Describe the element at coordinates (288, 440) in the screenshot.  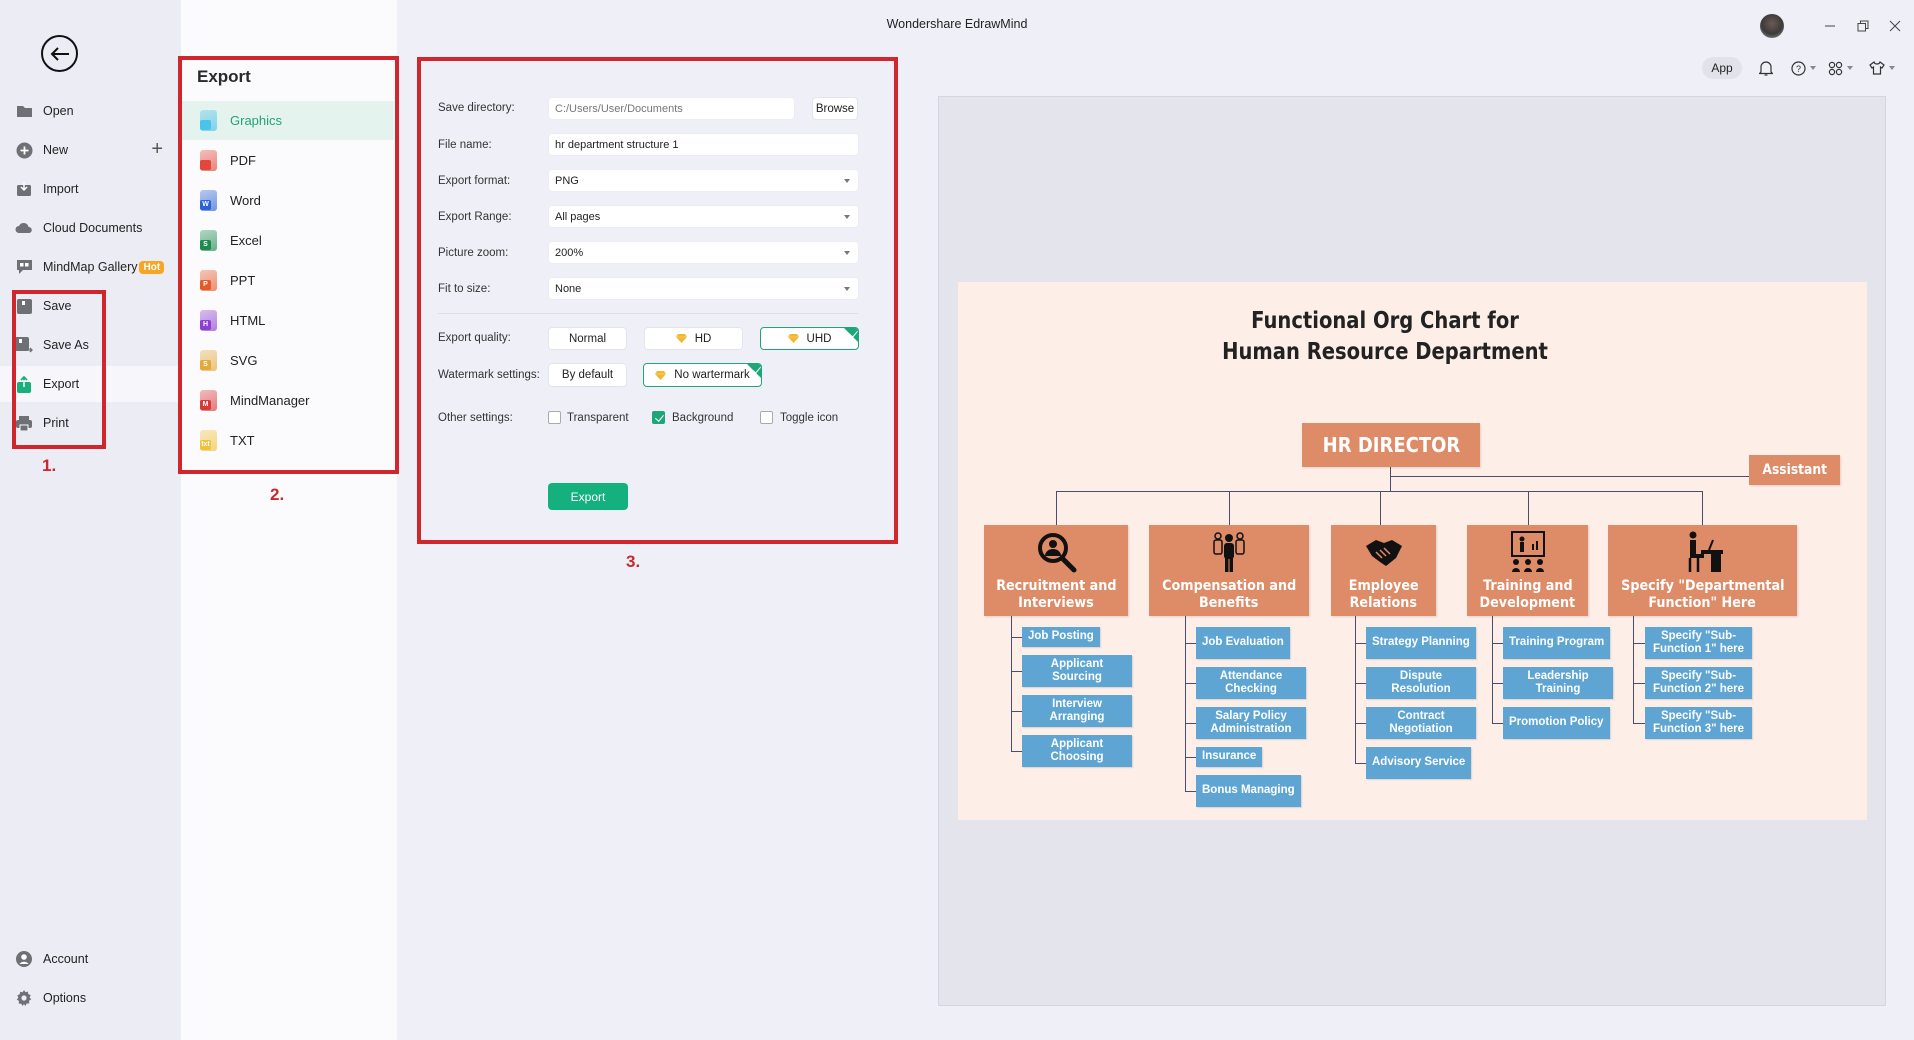
I see `format-item-txt: txt TXT` at that location.